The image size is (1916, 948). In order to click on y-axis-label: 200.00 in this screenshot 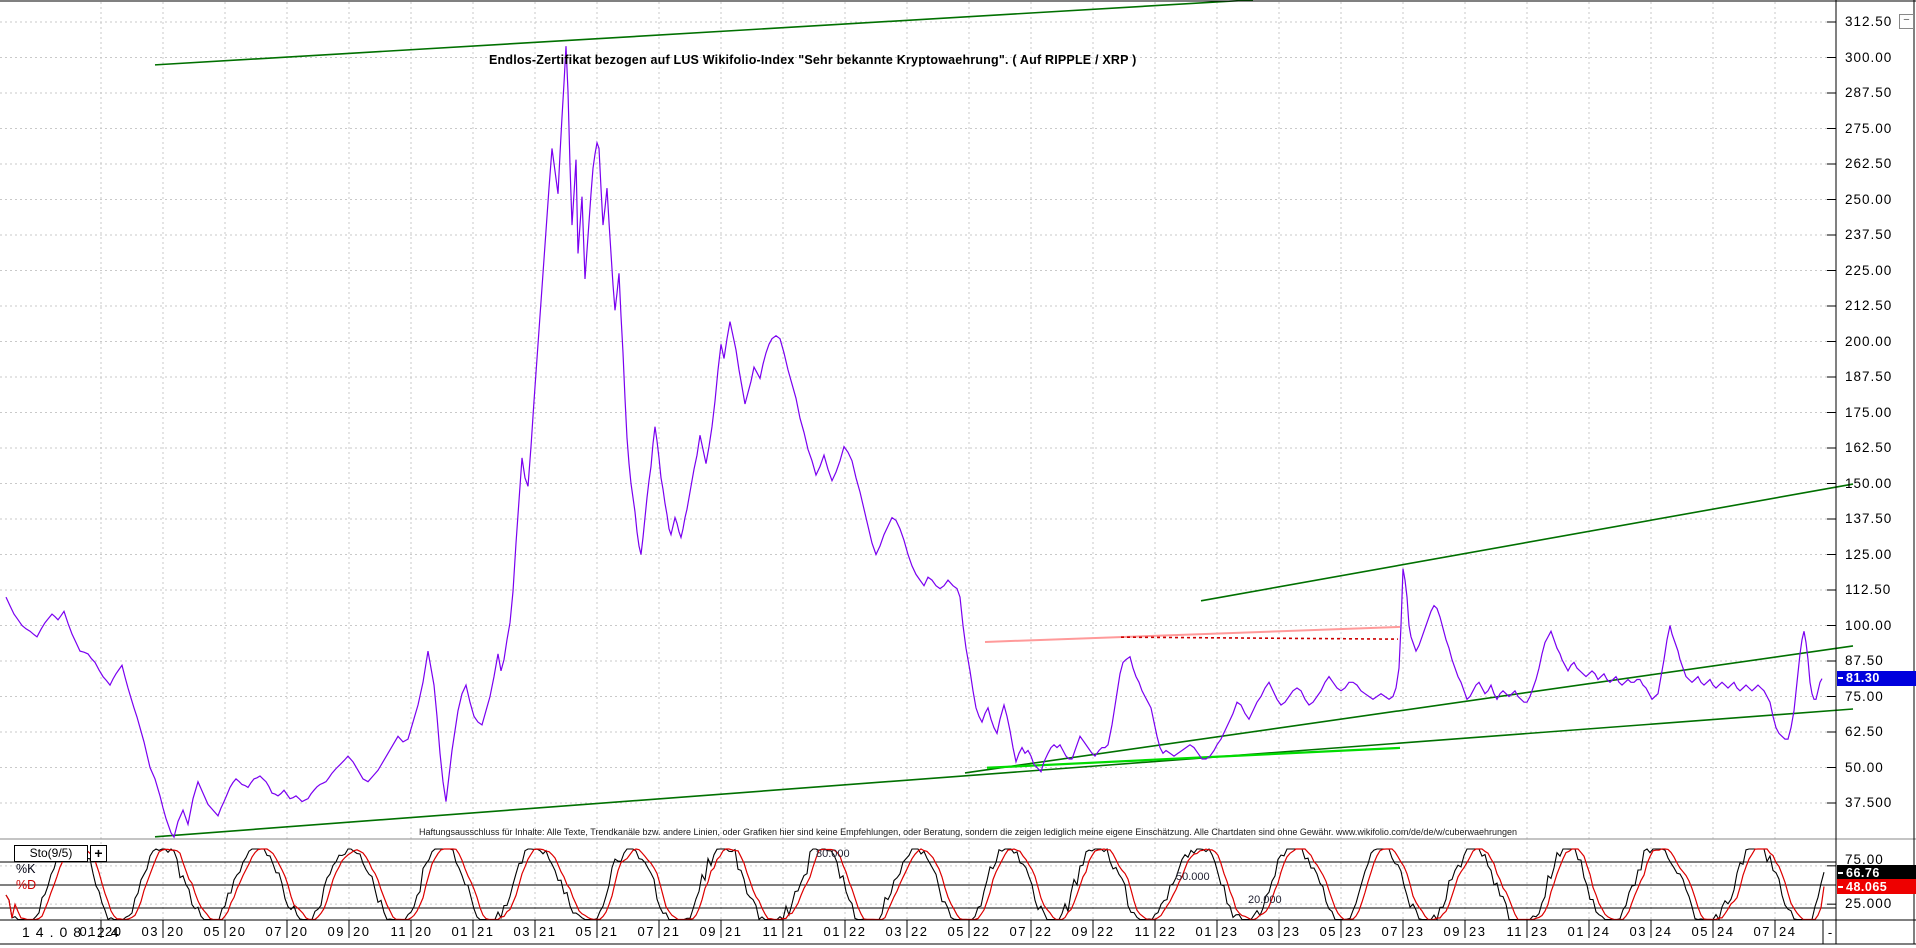, I will do `click(1869, 341)`.